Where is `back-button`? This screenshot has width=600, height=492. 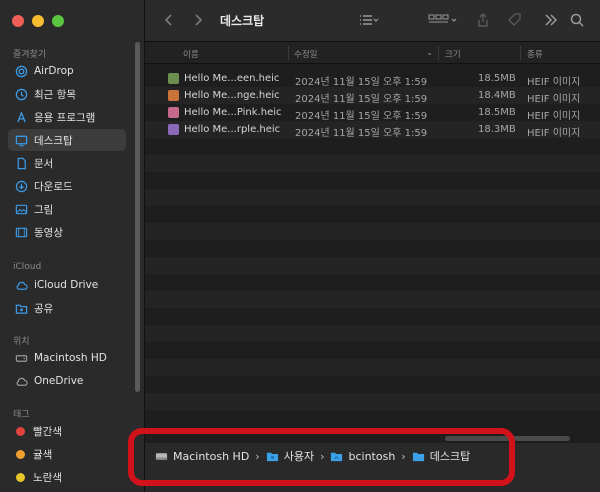
back-button is located at coordinates (169, 22).